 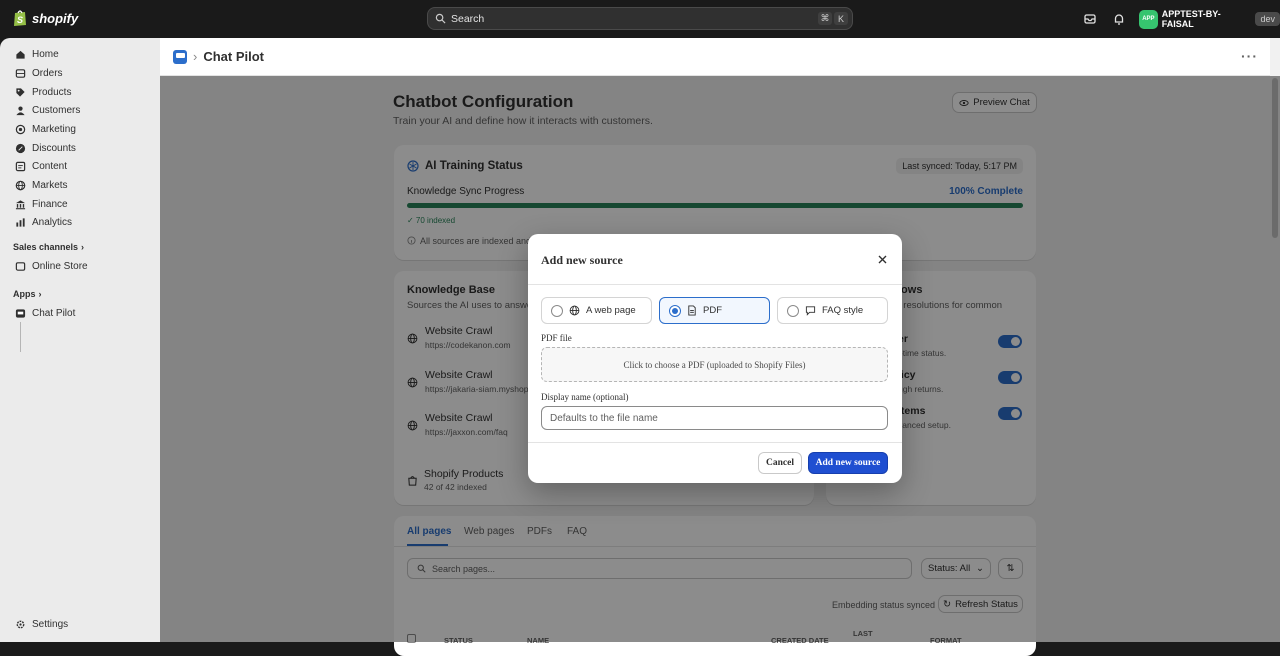 I want to click on discount-icon, so click(x=20, y=148).